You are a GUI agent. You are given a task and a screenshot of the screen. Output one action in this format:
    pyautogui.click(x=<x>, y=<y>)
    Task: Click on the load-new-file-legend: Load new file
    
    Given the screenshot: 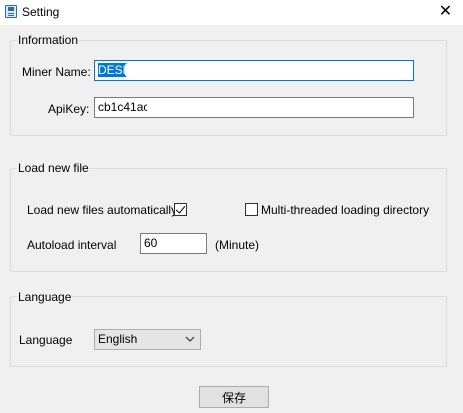 What is the action you would take?
    pyautogui.click(x=53, y=168)
    